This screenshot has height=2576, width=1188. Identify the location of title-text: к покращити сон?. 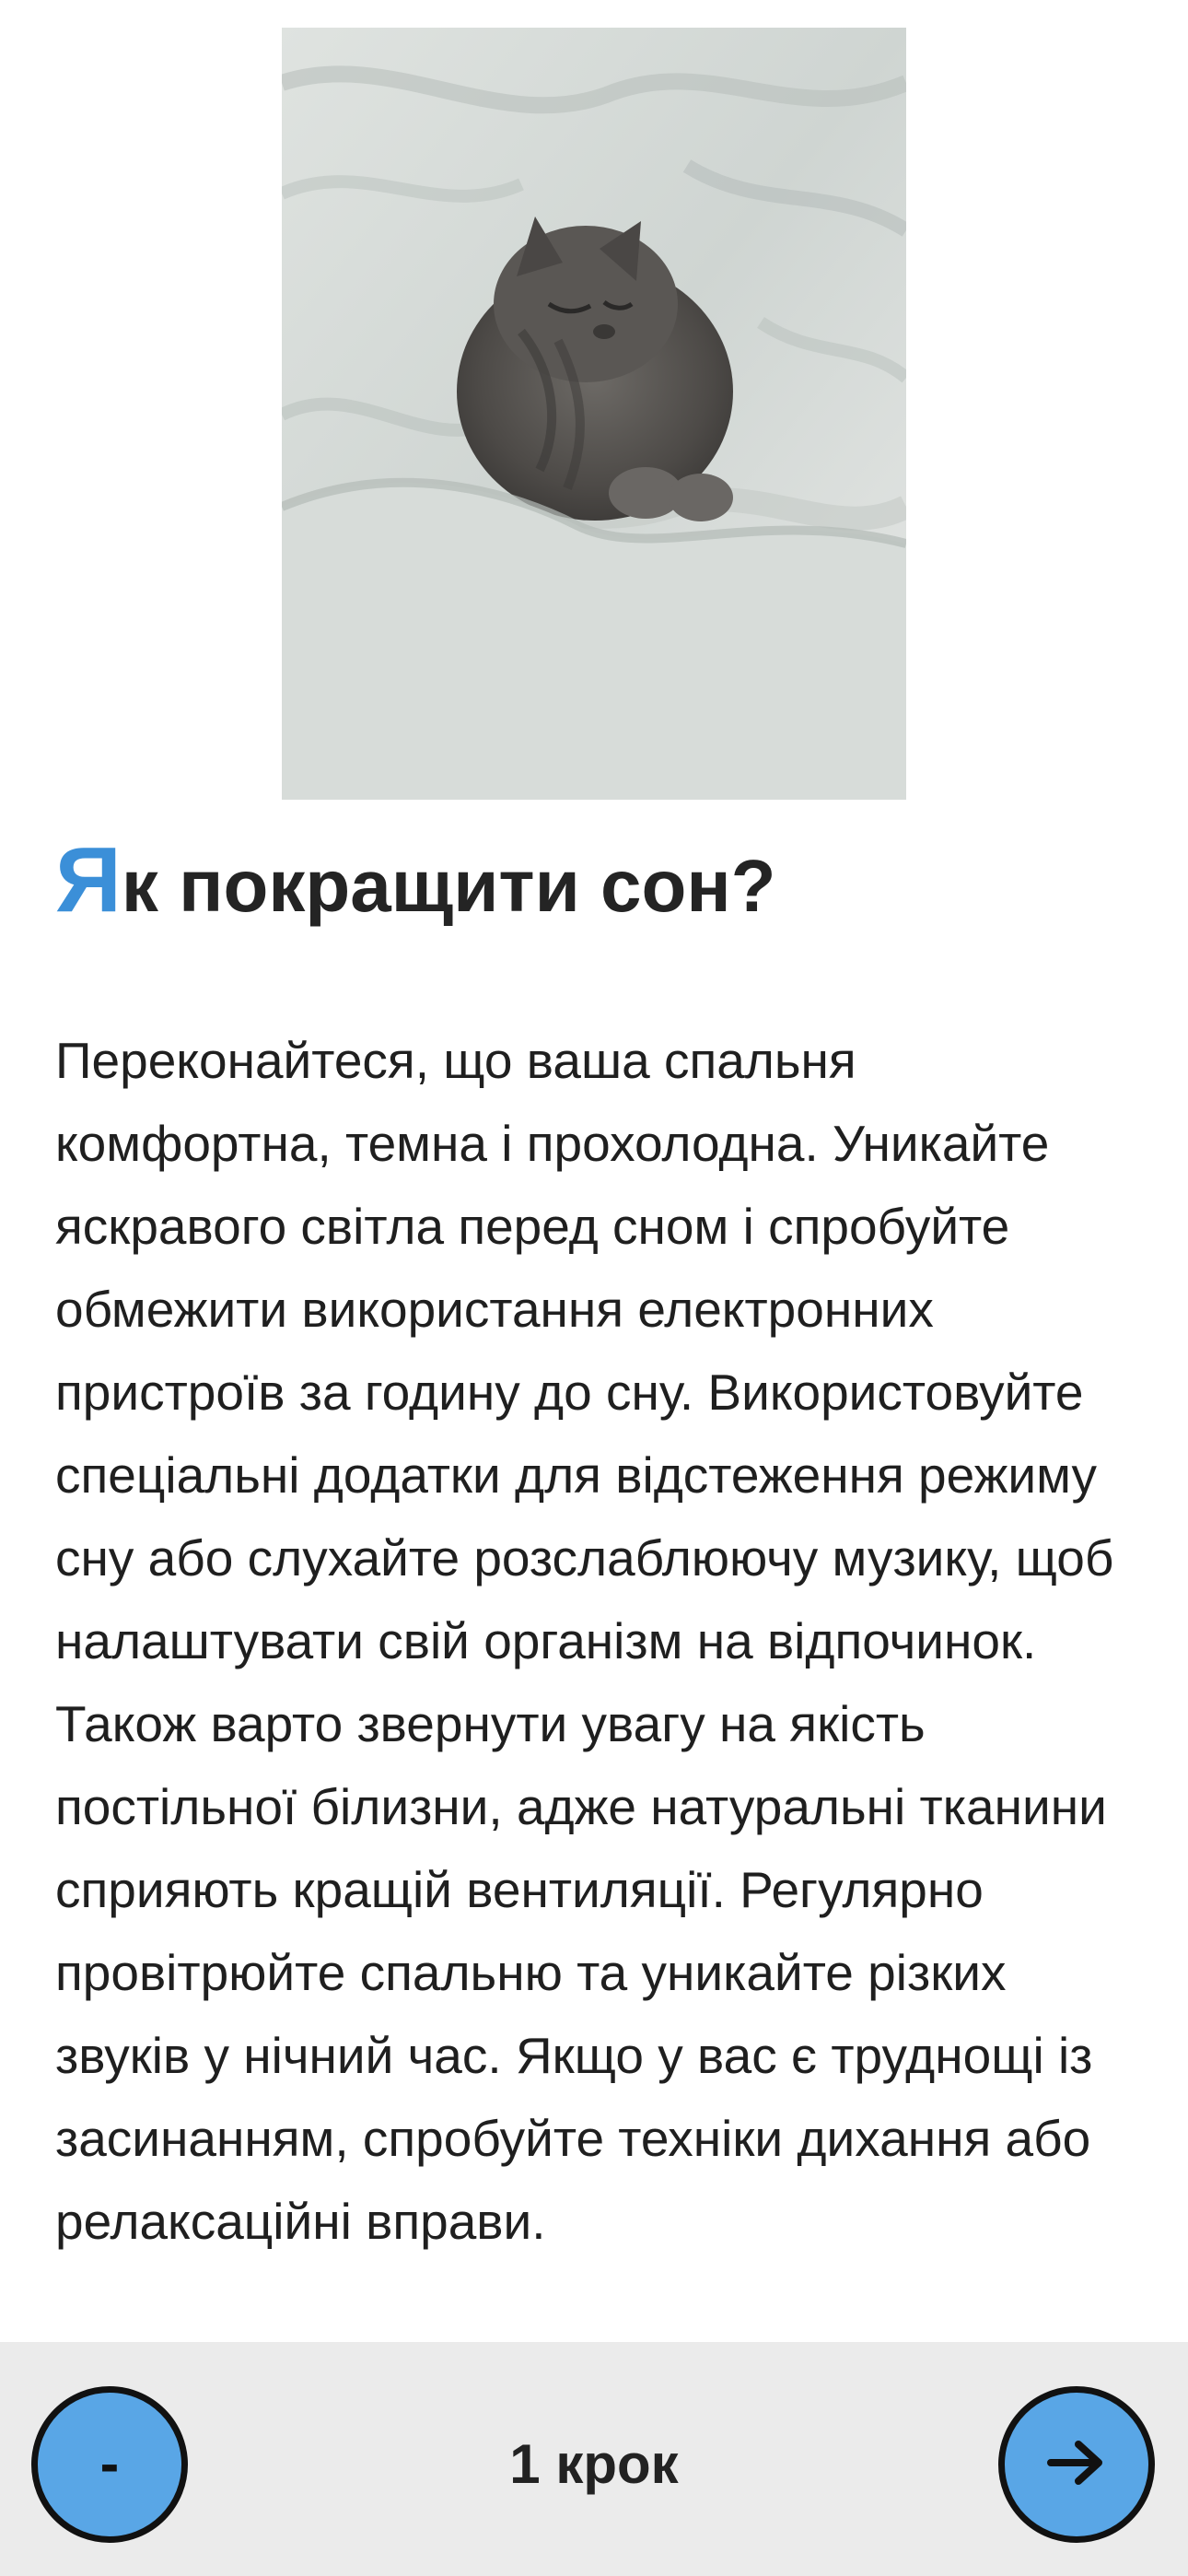
(448, 886).